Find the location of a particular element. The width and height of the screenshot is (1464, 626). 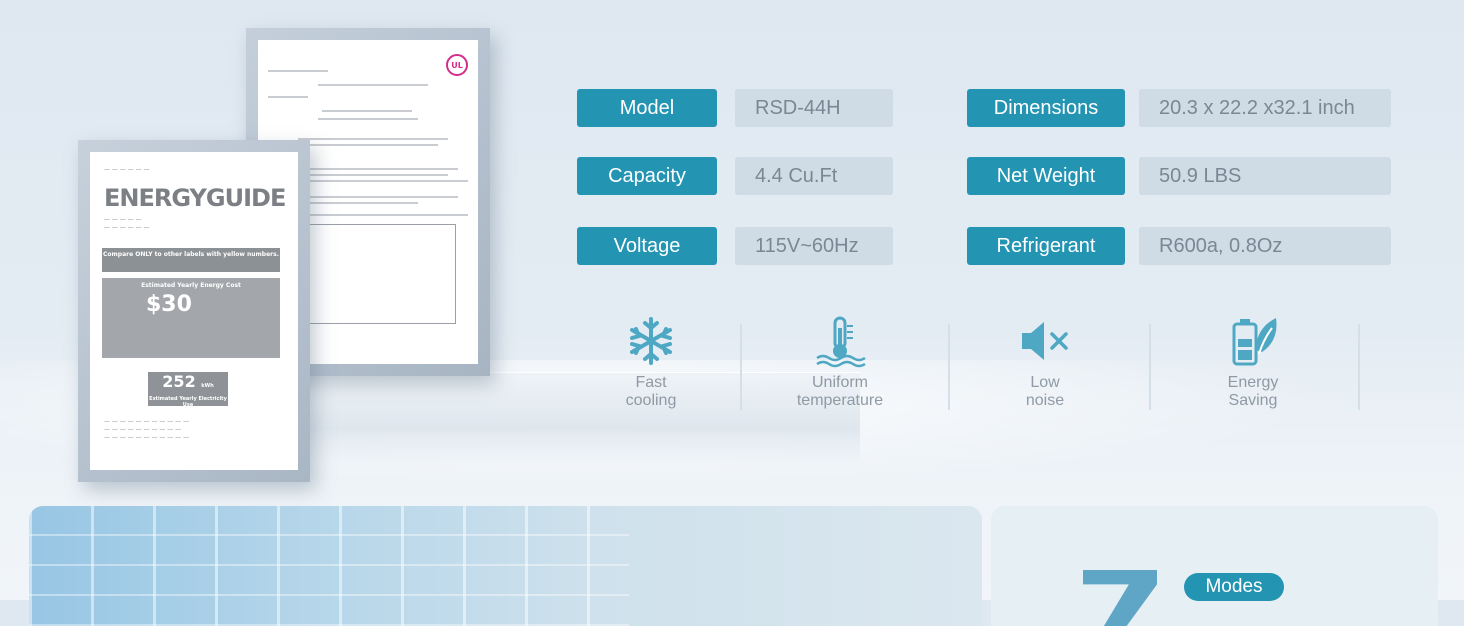

feature-line2: temperature is located at coordinates (840, 400).